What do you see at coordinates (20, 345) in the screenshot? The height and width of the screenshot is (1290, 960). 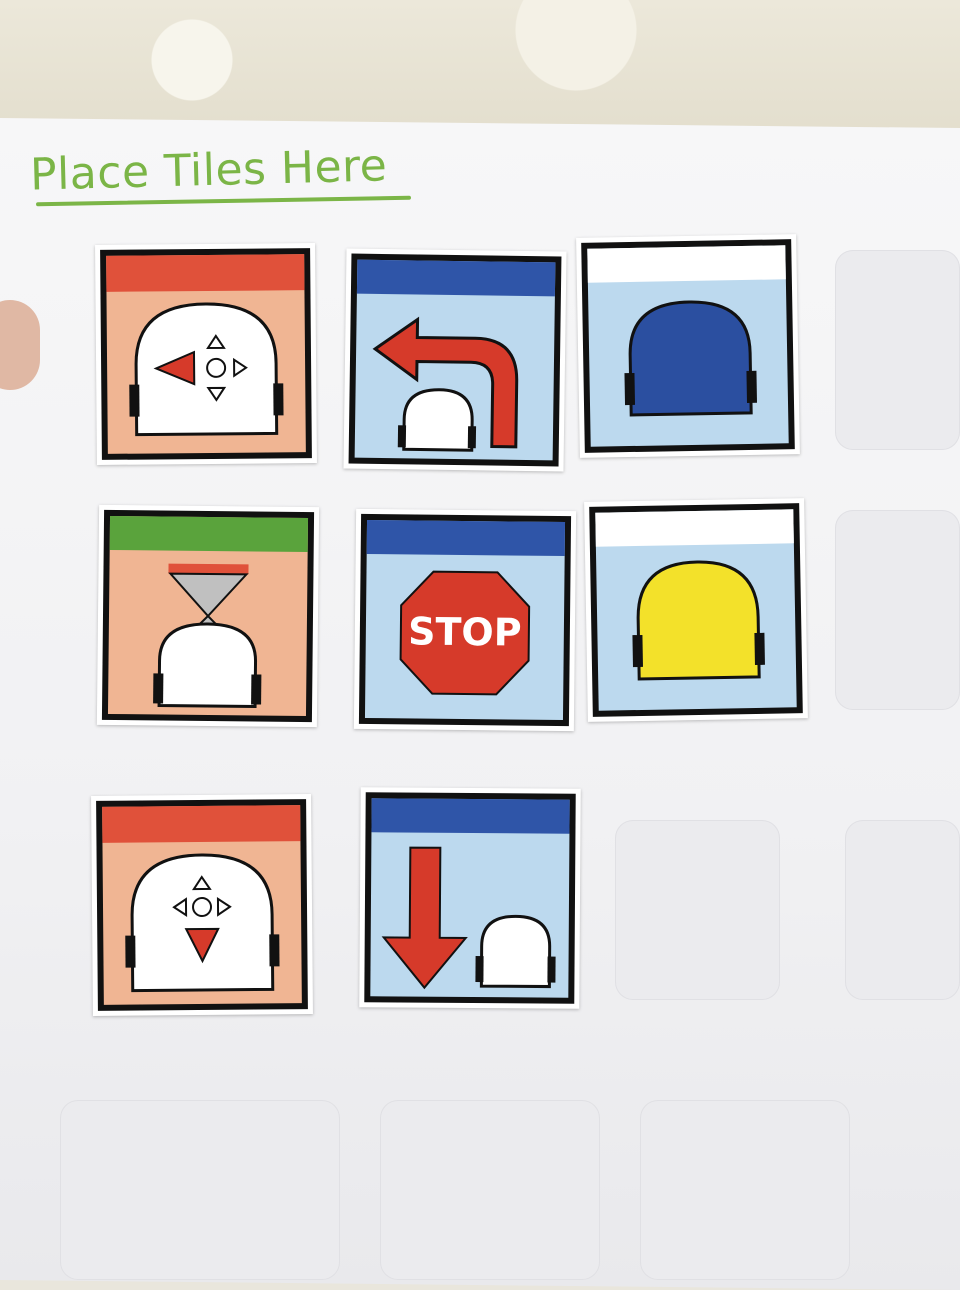 I see `finger` at bounding box center [20, 345].